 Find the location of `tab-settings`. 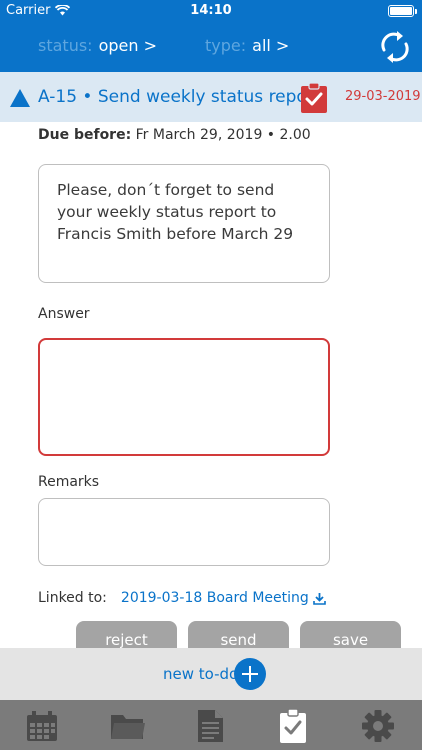

tab-settings is located at coordinates (378, 726).